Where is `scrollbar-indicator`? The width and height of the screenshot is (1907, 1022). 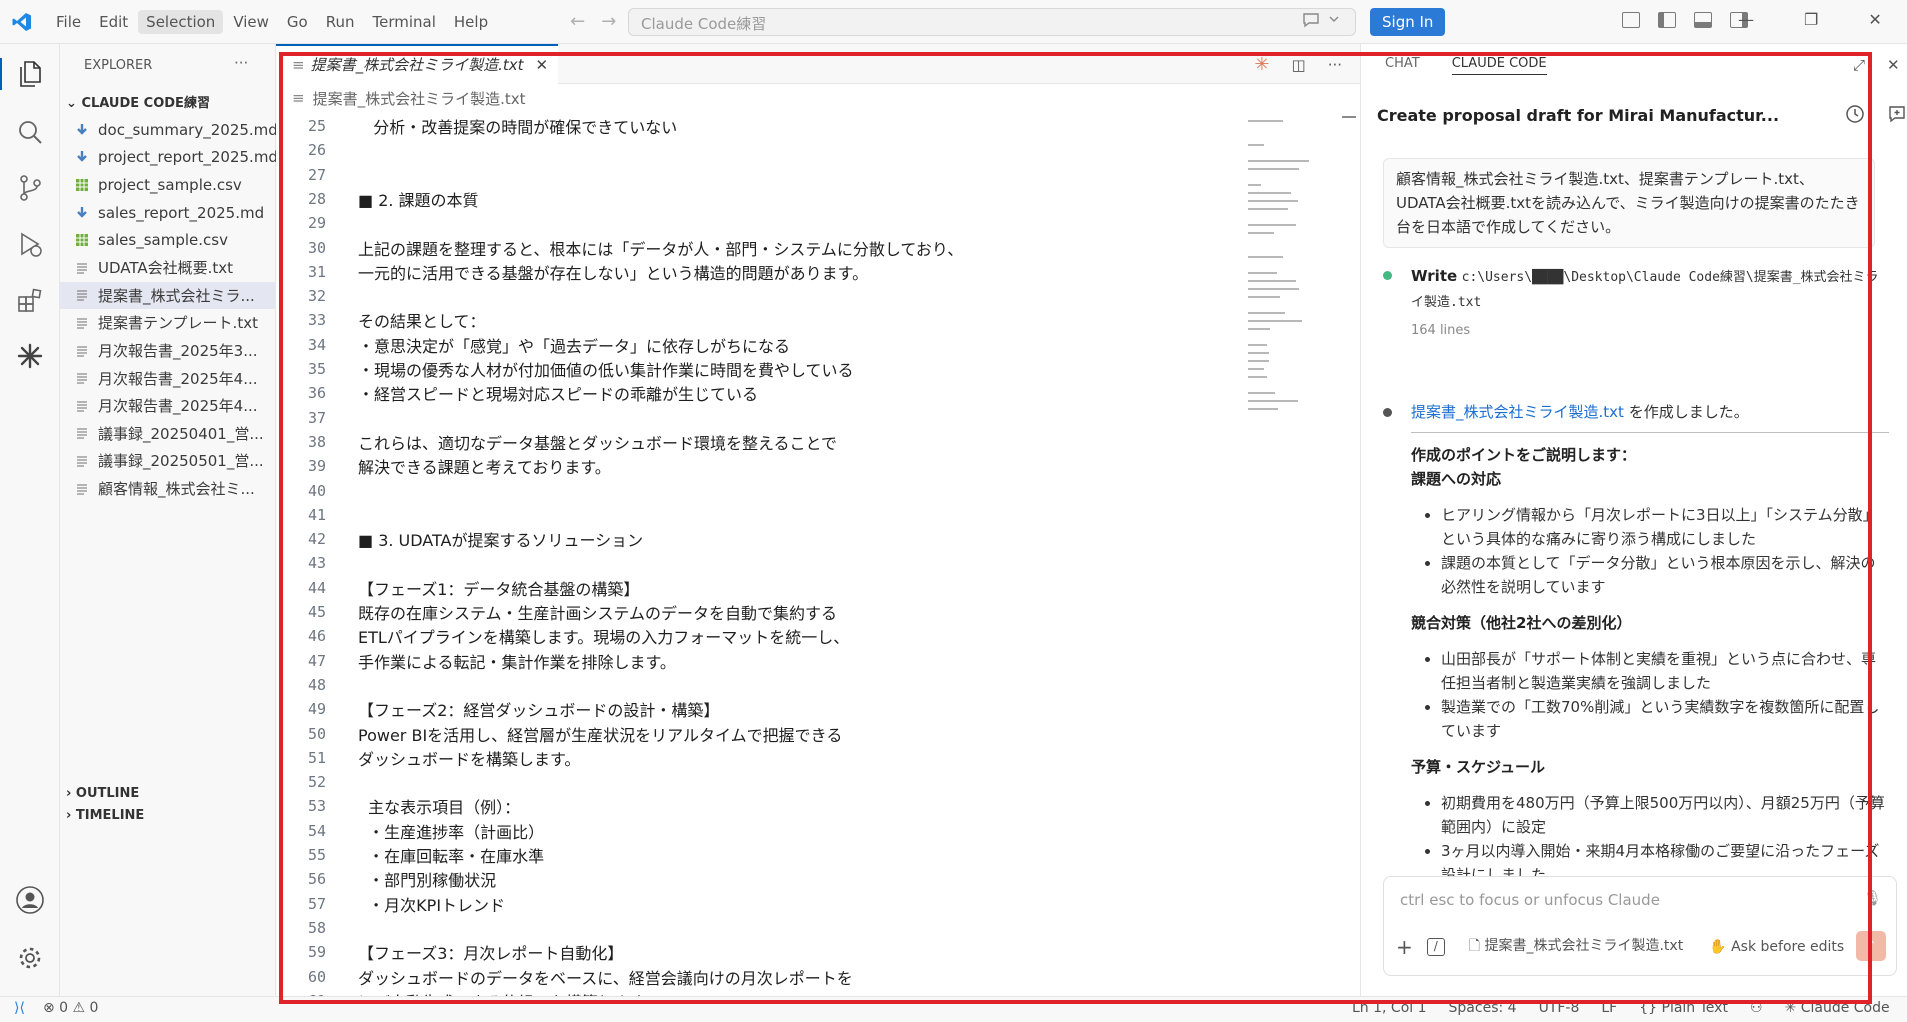 scrollbar-indicator is located at coordinates (1349, 117).